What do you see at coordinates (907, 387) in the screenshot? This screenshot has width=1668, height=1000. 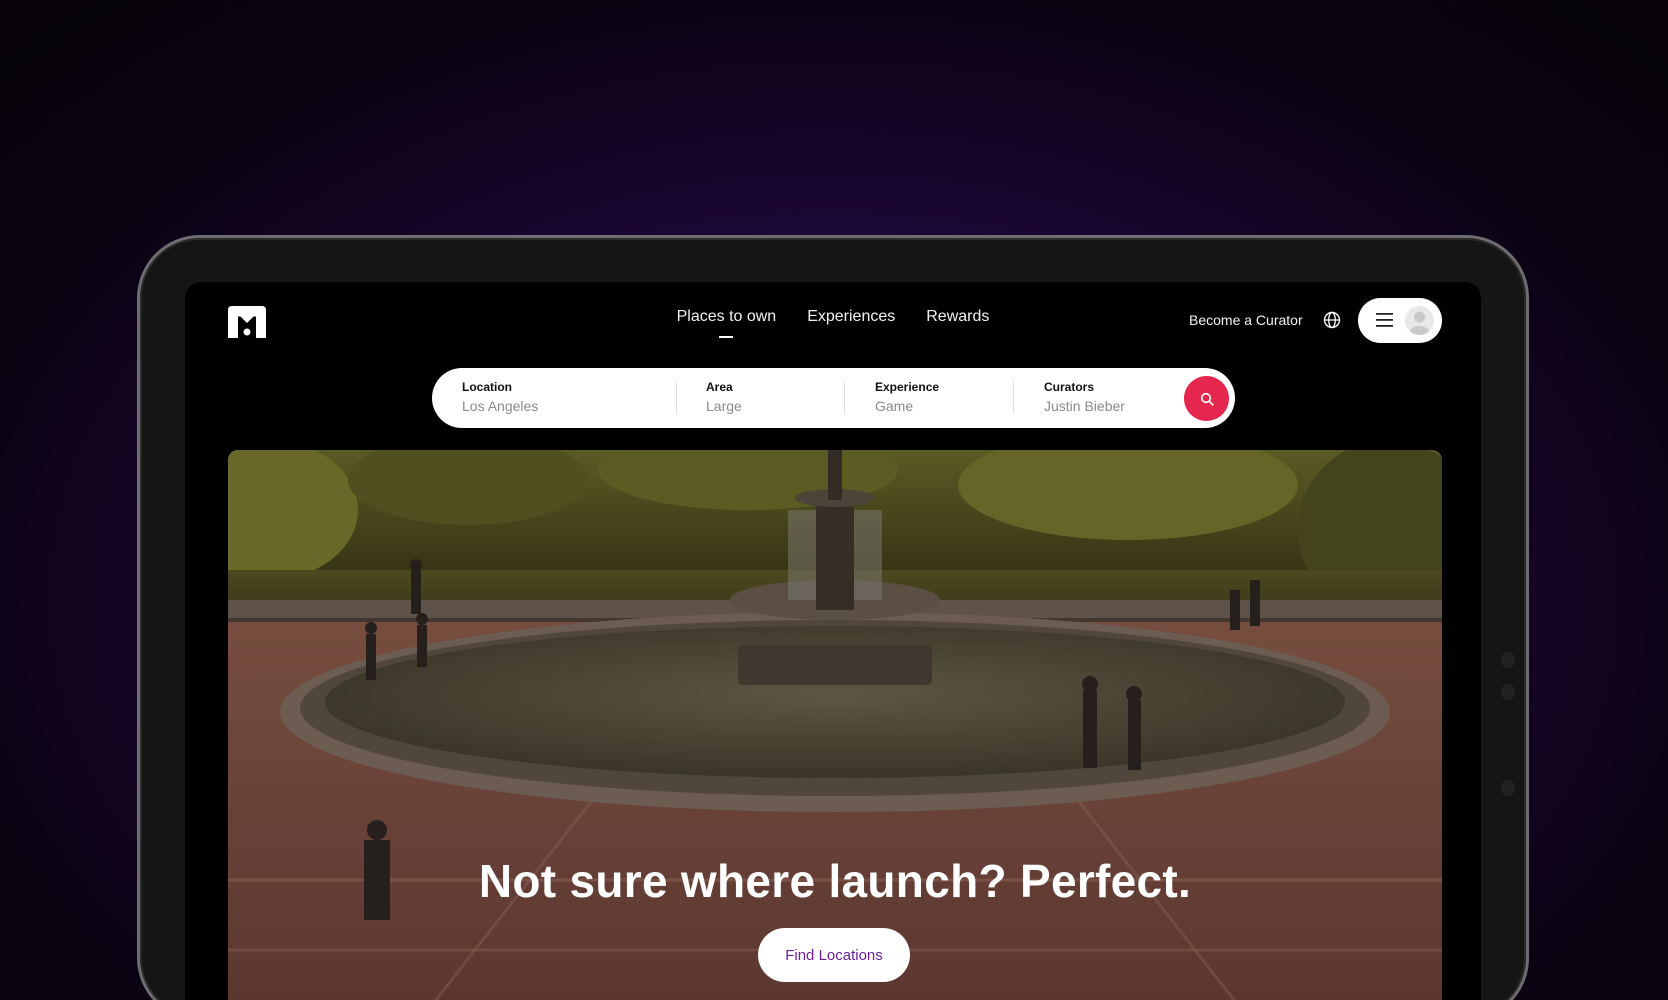 I see `experience-label: Experience` at bounding box center [907, 387].